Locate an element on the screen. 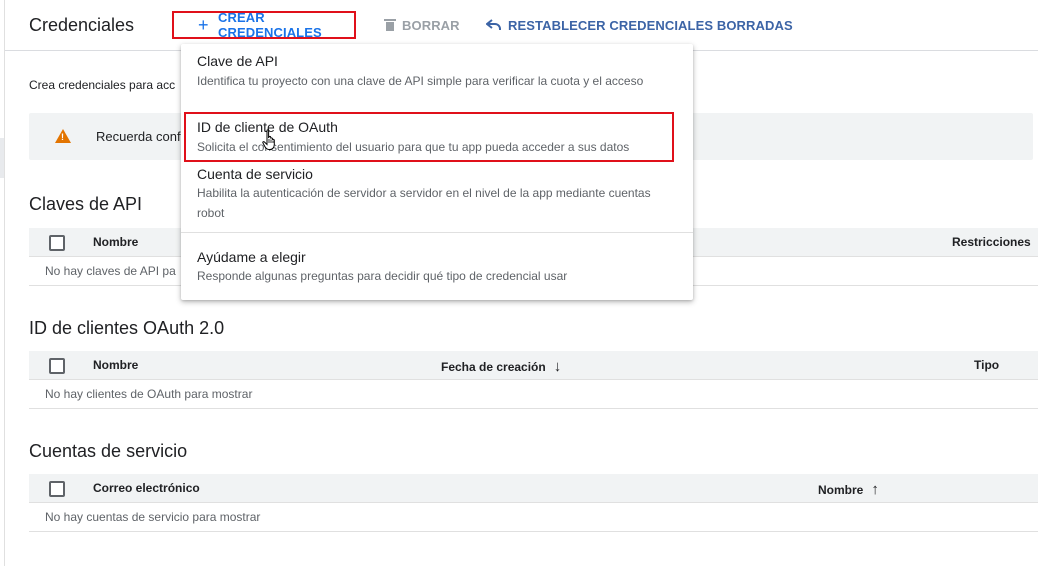  delete-button: BORRAR is located at coordinates (422, 25).